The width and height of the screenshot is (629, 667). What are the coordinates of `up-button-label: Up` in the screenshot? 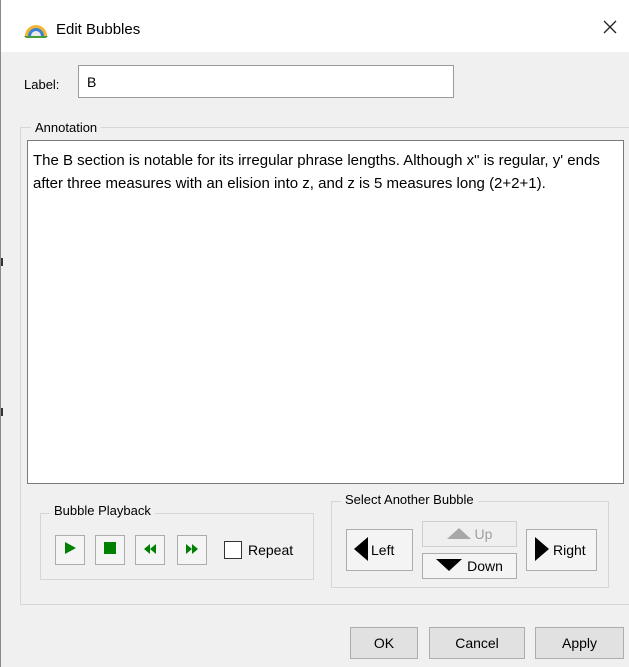 It's located at (483, 534).